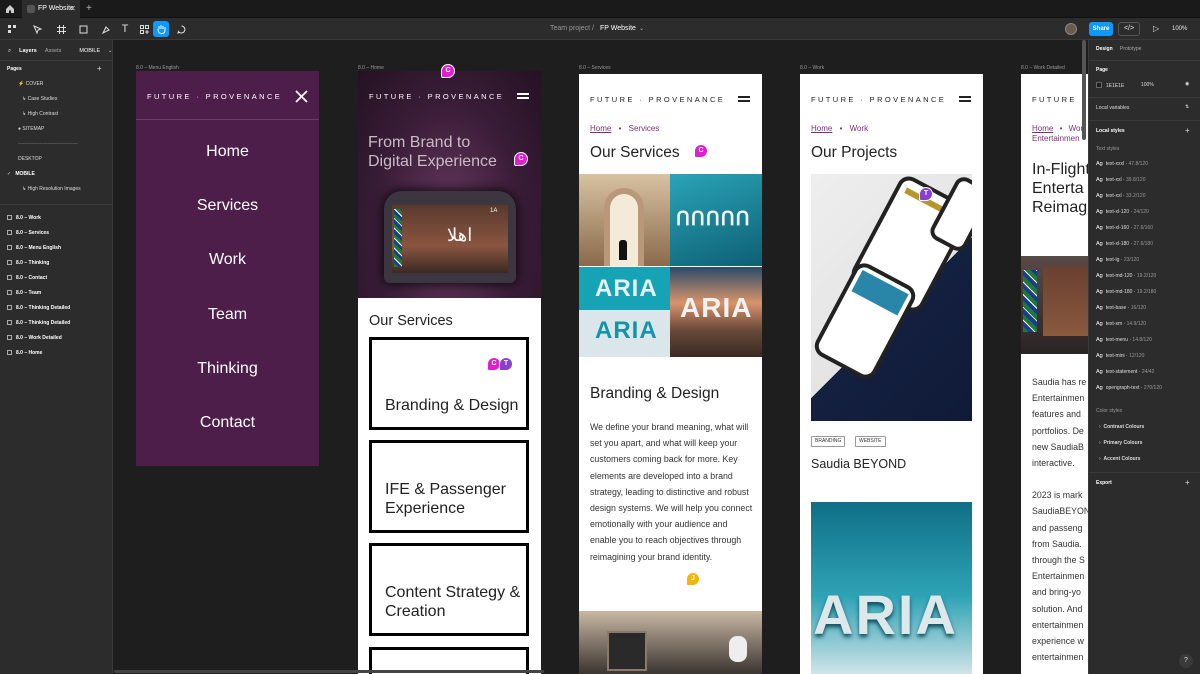  What do you see at coordinates (1124, 340) in the screenshot?
I see `text-style-row: Ag text-menu · 14.8/120` at bounding box center [1124, 340].